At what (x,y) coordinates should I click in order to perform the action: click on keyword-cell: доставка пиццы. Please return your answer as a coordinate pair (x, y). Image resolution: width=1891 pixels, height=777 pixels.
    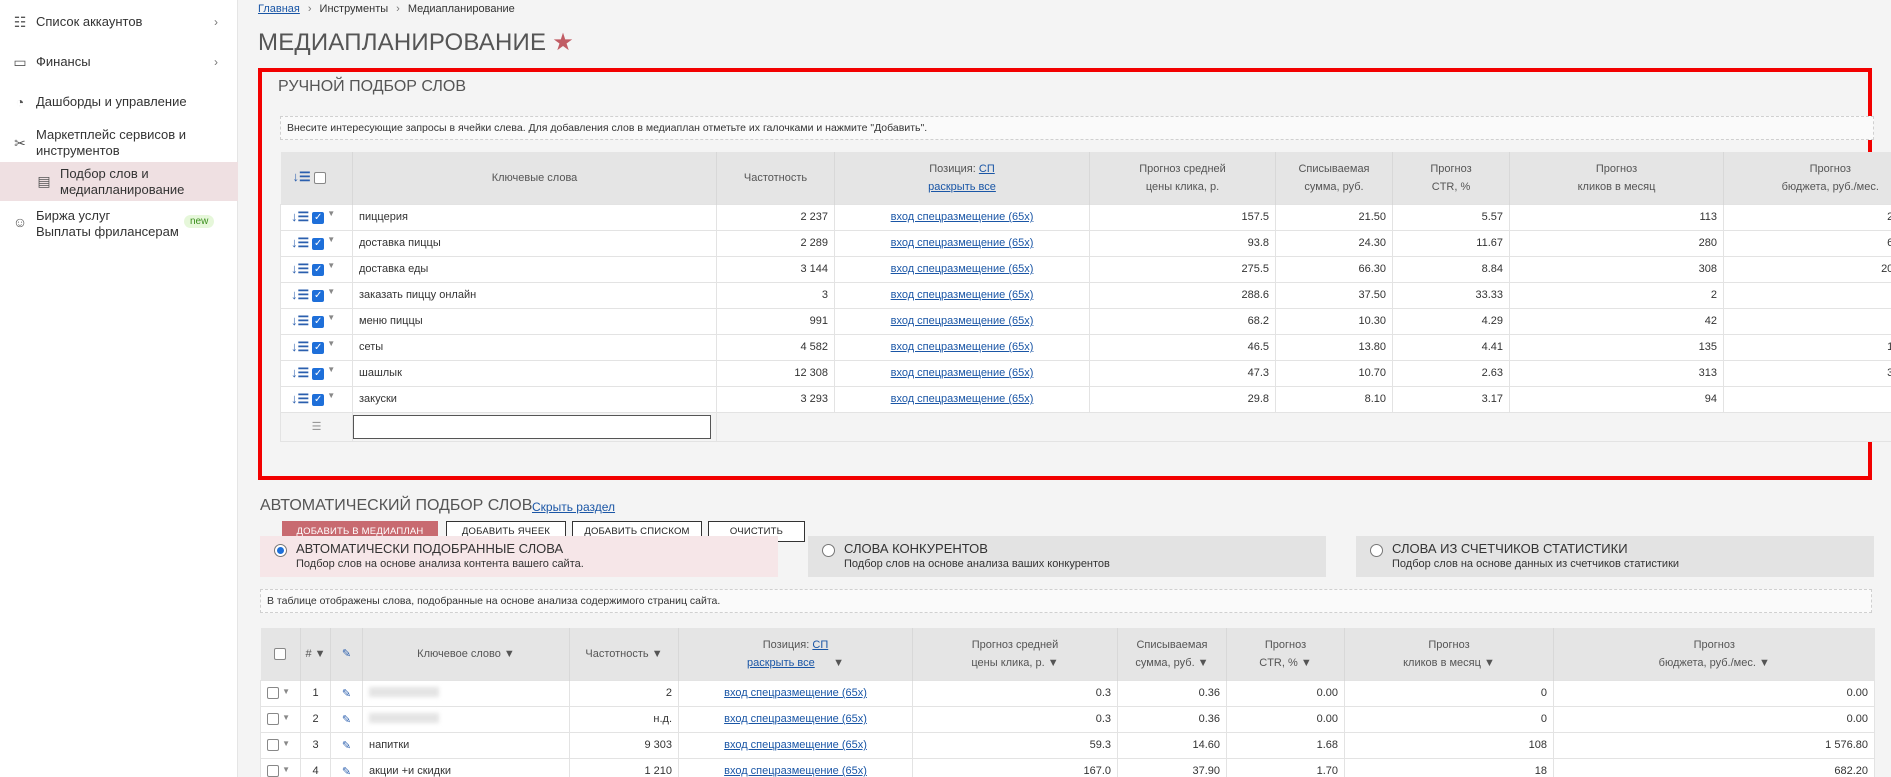
    Looking at the image, I should click on (534, 243).